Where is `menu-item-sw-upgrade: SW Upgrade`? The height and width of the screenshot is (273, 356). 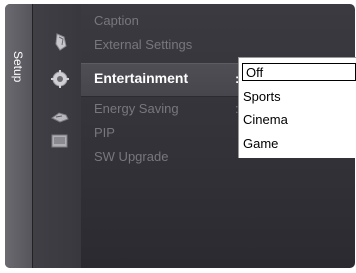
menu-item-sw-upgrade: SW Upgrade is located at coordinates (131, 156).